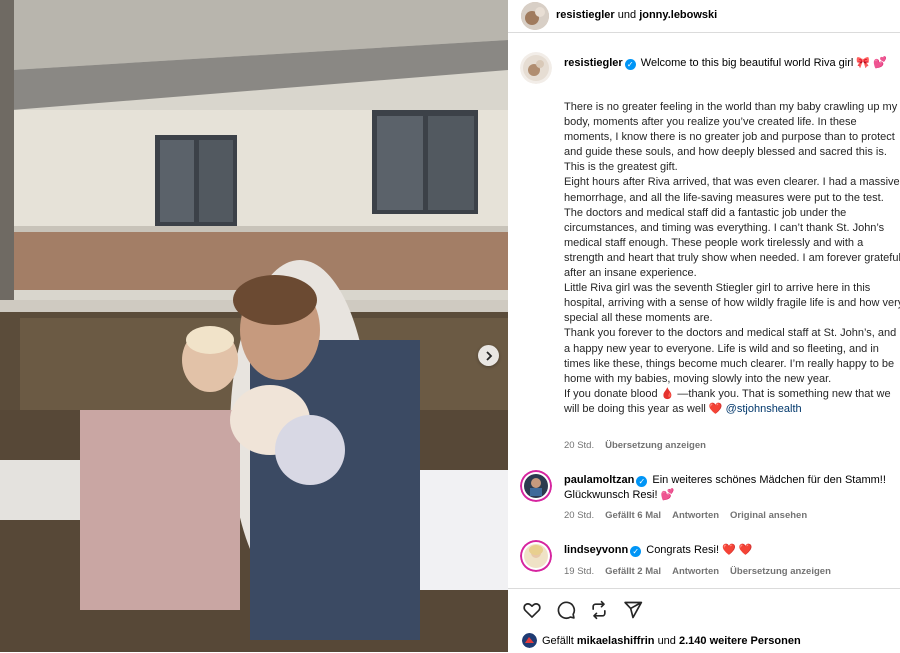 Image resolution: width=900 pixels, height=653 pixels. Describe the element at coordinates (666, 641) in the screenshot. I see `likes-joiner: und` at that location.